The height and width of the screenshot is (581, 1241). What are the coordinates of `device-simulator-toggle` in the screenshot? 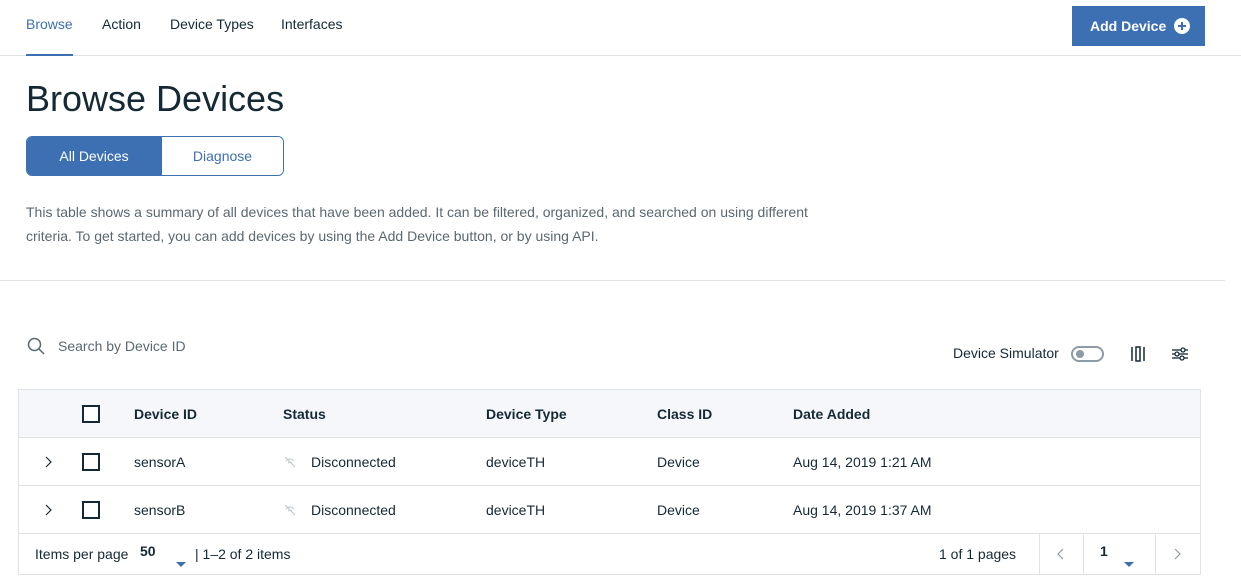 It's located at (1087, 354).